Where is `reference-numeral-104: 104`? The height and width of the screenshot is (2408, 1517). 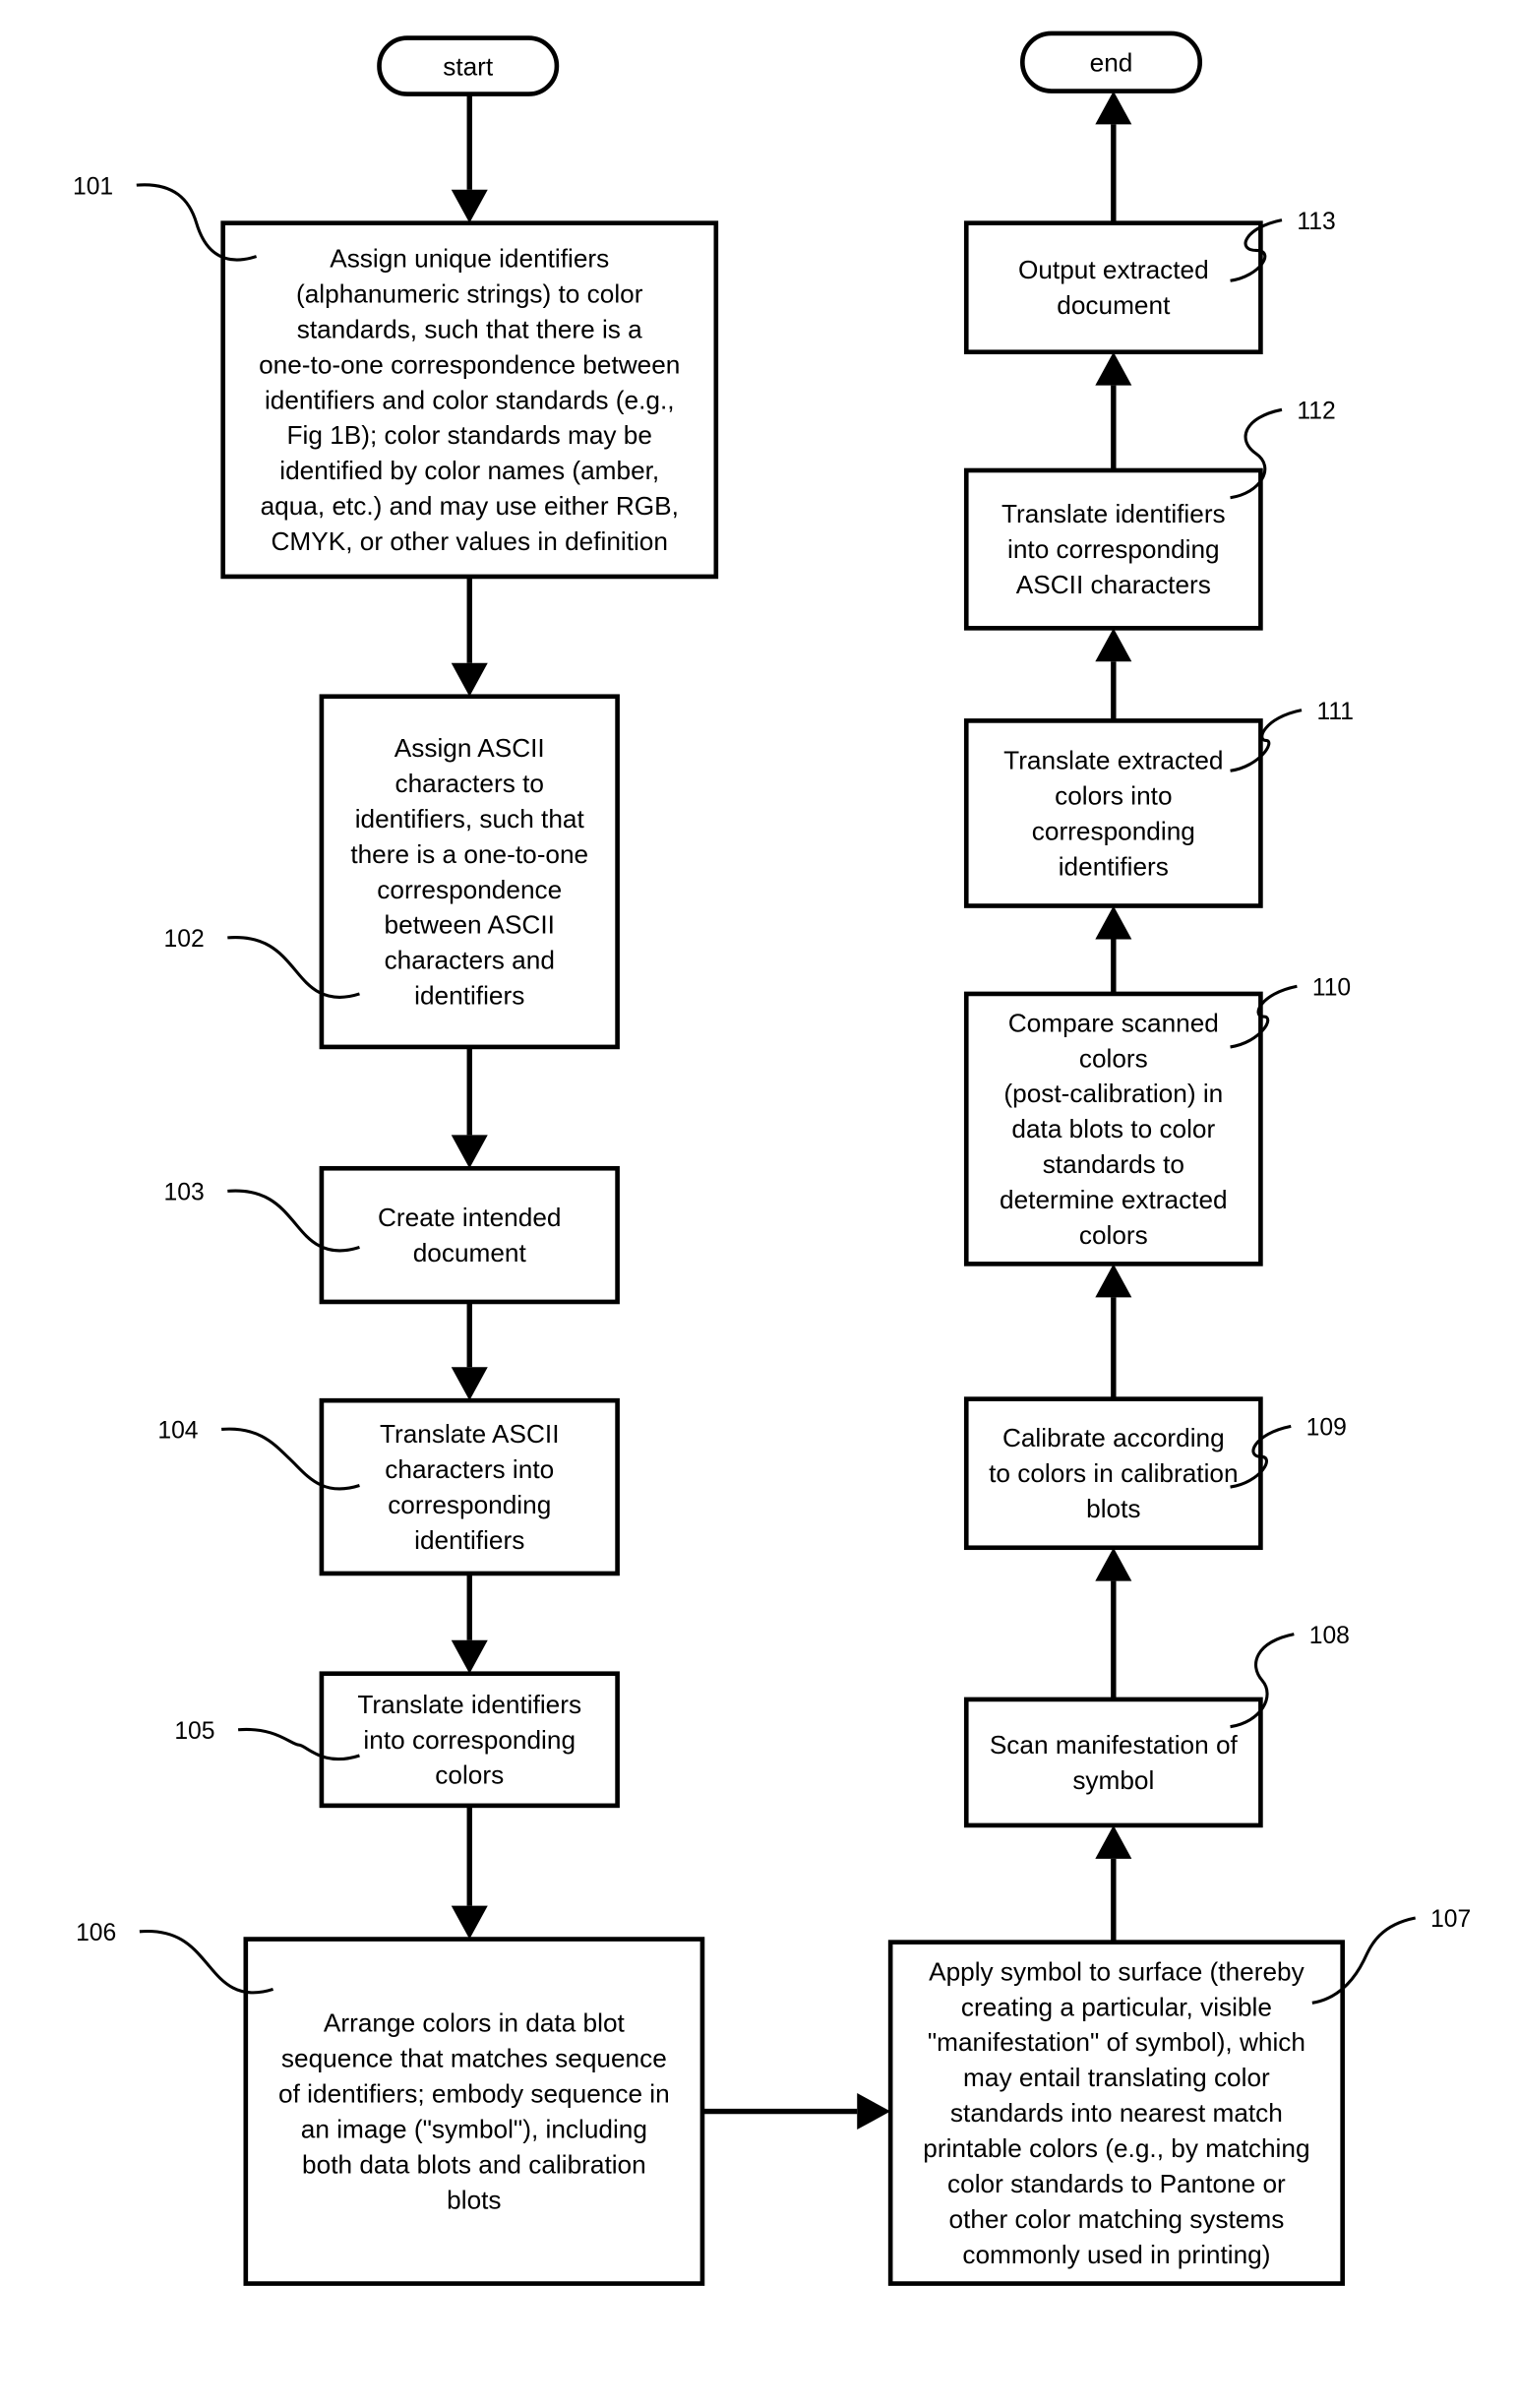 reference-numeral-104: 104 is located at coordinates (177, 1431).